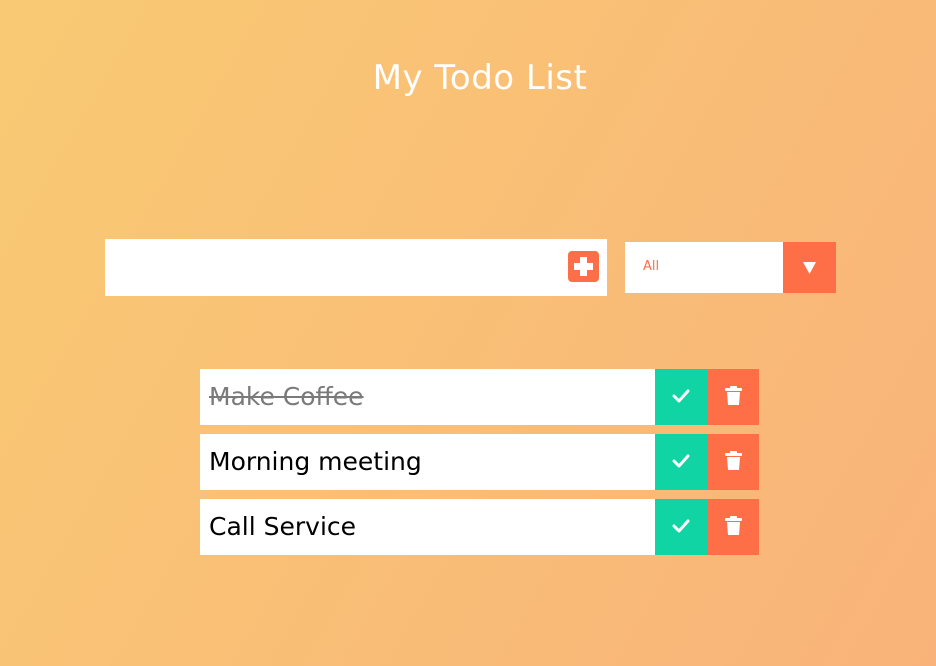  Describe the element at coordinates (479, 462) in the screenshot. I see `todo-item: Morning meeting` at that location.